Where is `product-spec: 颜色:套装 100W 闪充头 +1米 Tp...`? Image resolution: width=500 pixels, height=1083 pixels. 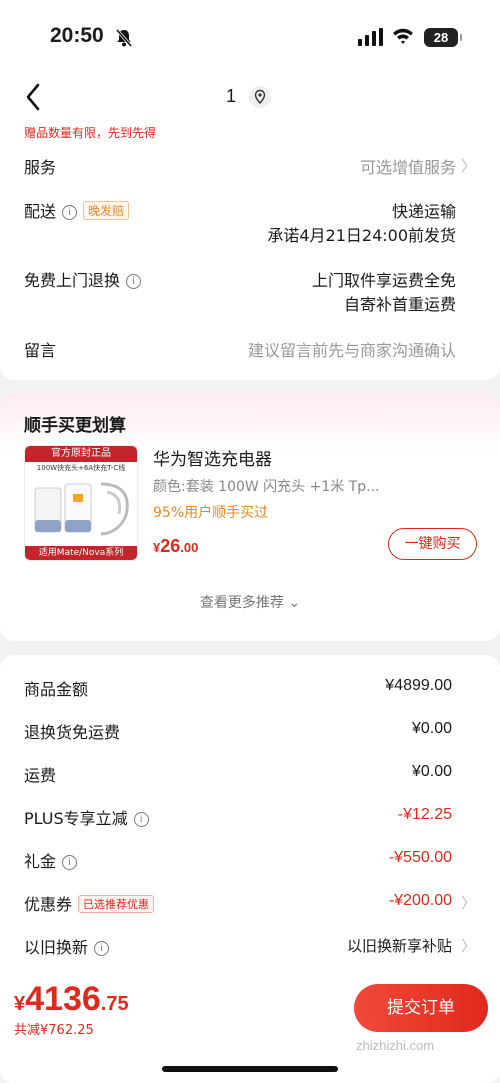 product-spec: 颜色:套装 100W 闪充头 +1米 Tp... is located at coordinates (273, 486).